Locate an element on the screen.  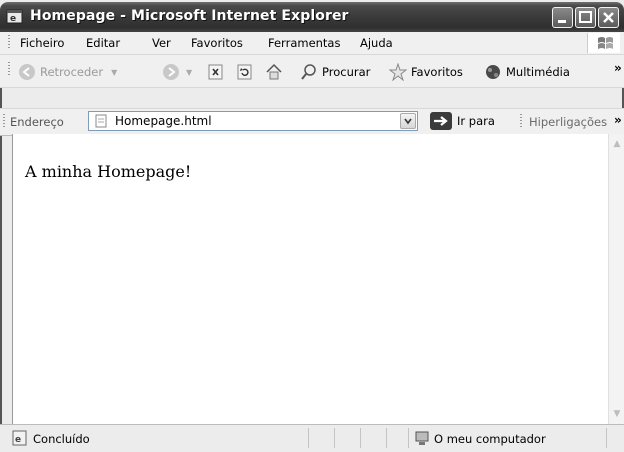
menu-grip is located at coordinates (9, 42).